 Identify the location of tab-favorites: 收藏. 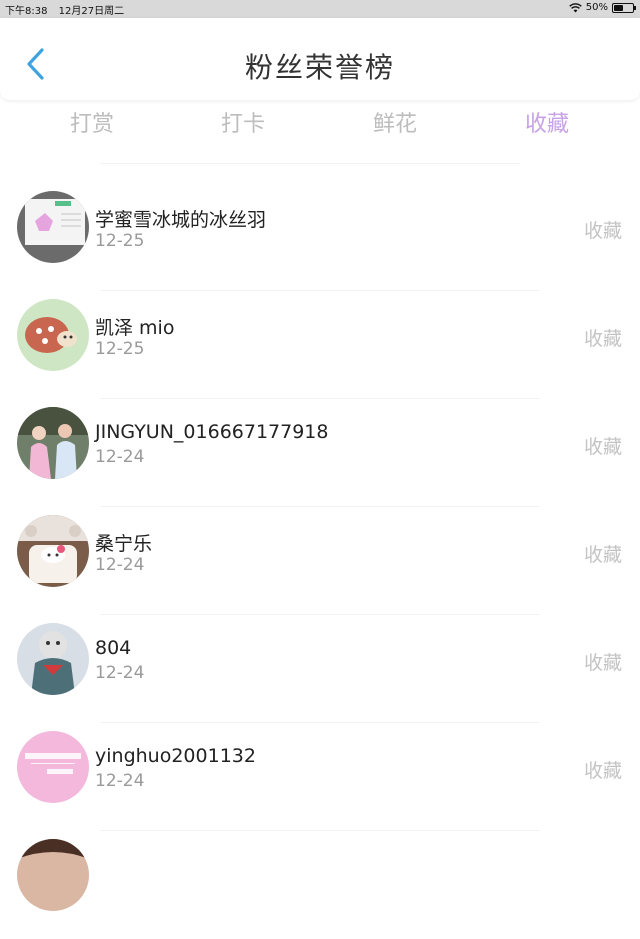
(547, 122).